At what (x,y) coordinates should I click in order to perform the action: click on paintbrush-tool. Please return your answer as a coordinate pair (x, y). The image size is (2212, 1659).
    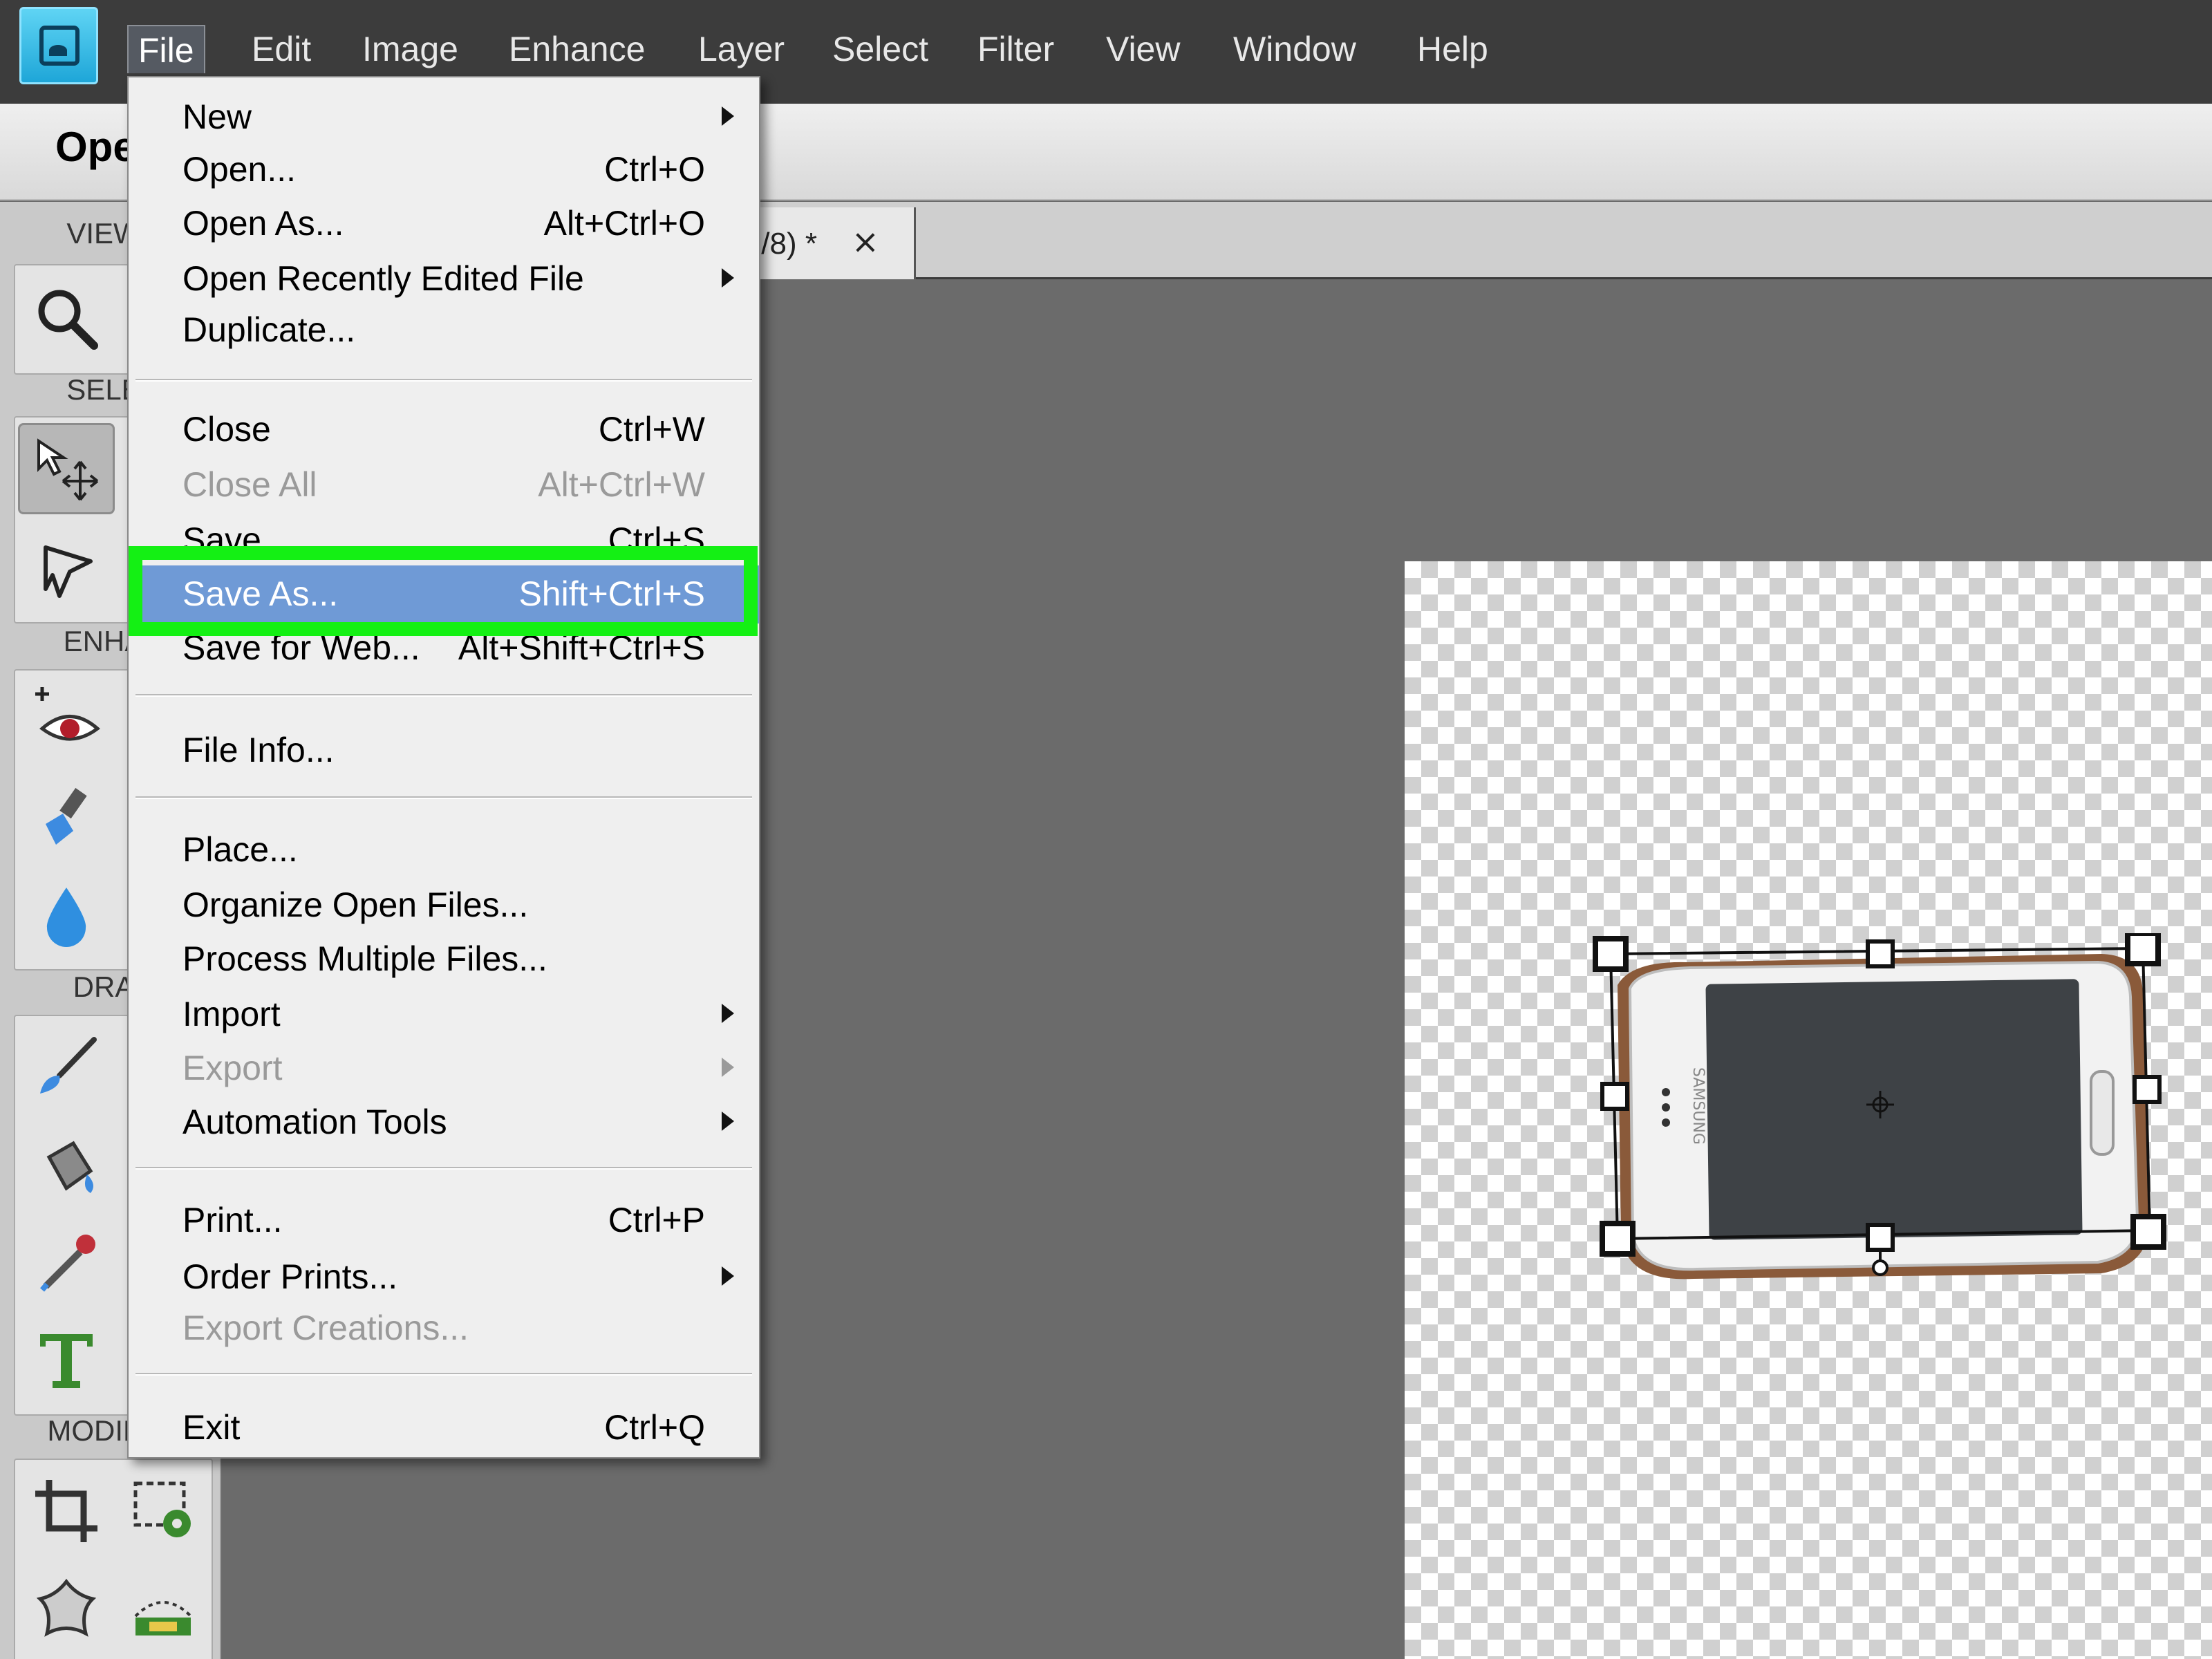
    Looking at the image, I should click on (66, 1067).